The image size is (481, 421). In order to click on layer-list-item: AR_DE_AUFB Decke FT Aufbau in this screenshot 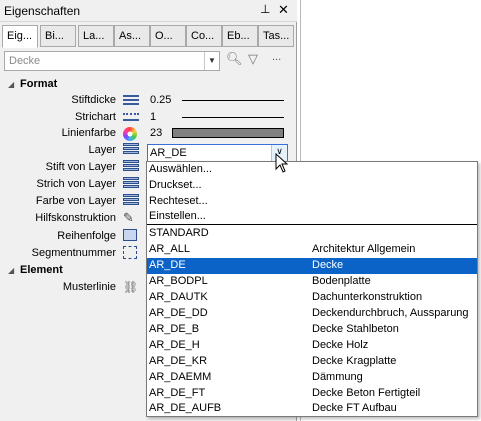, I will do `click(312, 409)`.